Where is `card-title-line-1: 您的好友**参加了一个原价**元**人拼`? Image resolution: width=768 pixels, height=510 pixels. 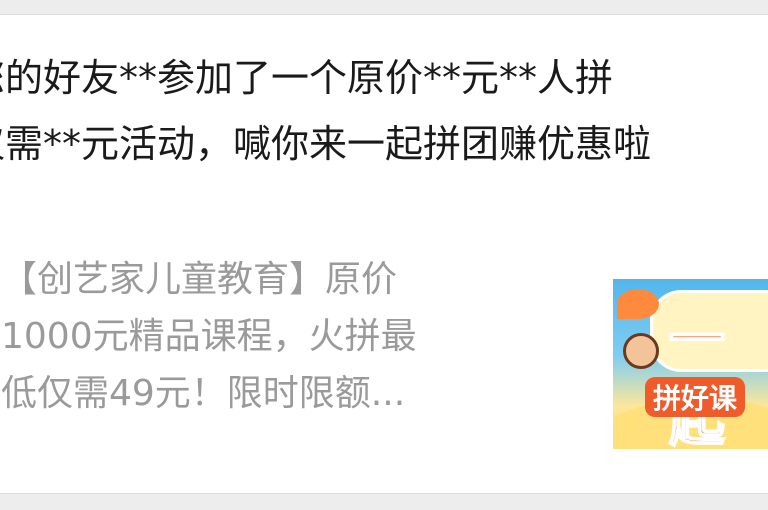
card-title-line-1: 您的好友**参加了一个原价**元**人拼 is located at coordinates (307, 78).